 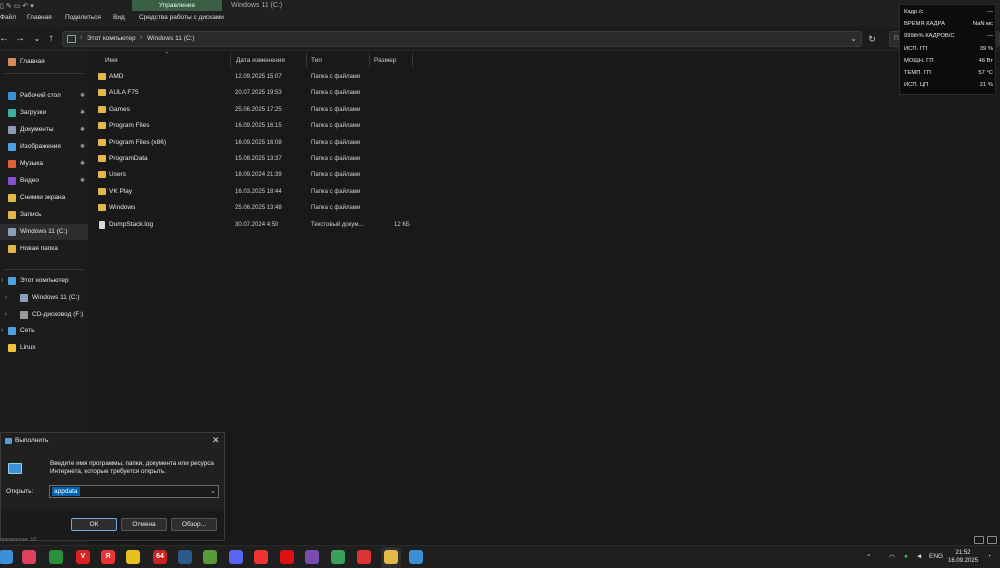 I want to click on tree-item: Linux, so click(x=44, y=348).